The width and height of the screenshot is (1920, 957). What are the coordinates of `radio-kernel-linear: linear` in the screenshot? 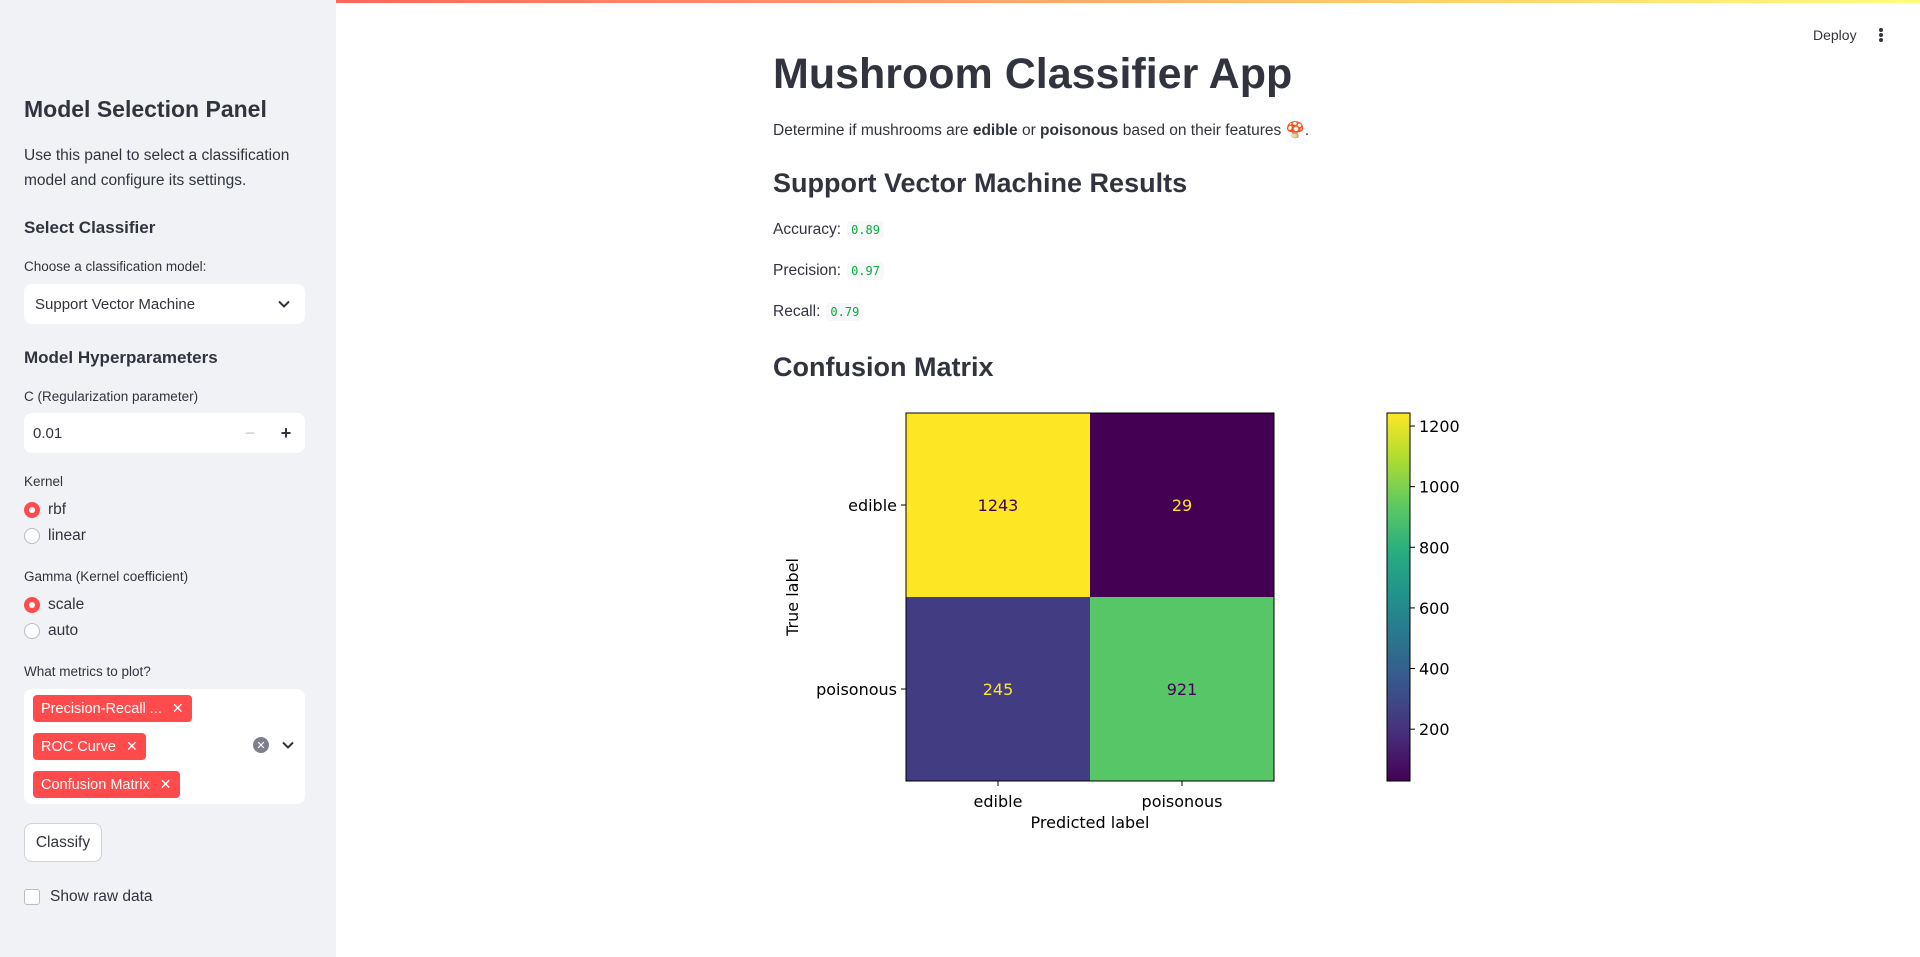 It's located at (55, 536).